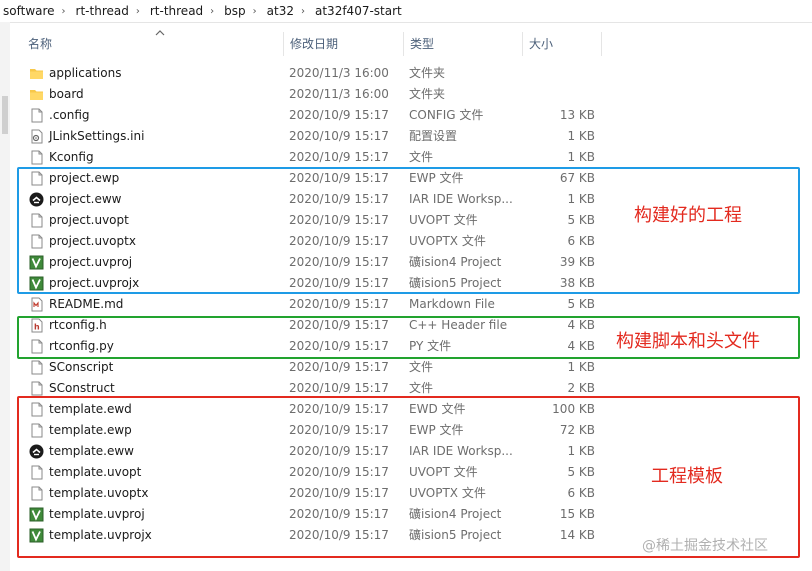 Image resolution: width=812 pixels, height=571 pixels. Describe the element at coordinates (71, 157) in the screenshot. I see `file-name: Kconfig` at that location.